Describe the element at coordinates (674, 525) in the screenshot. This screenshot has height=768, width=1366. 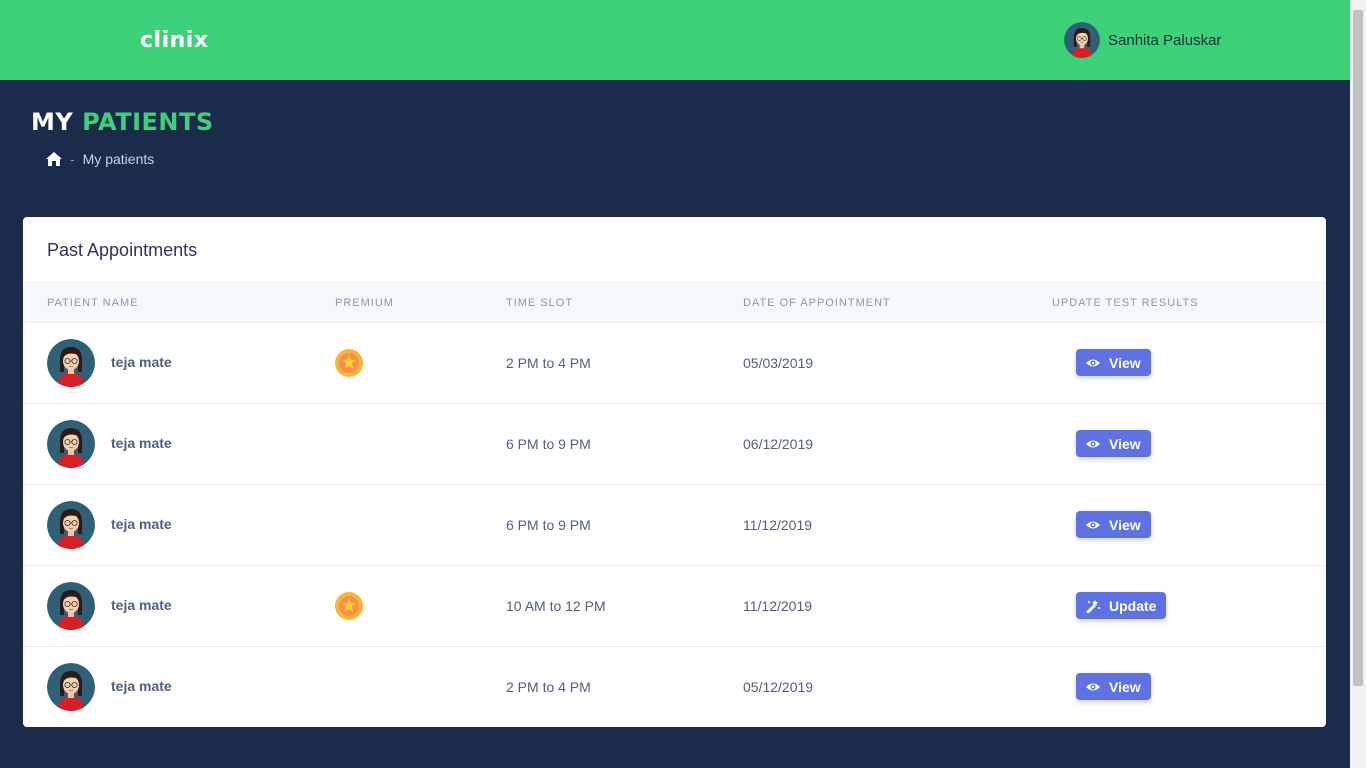
I see `table-row: teja mate 6 PM to 9 PM 11/12/2019 View` at that location.